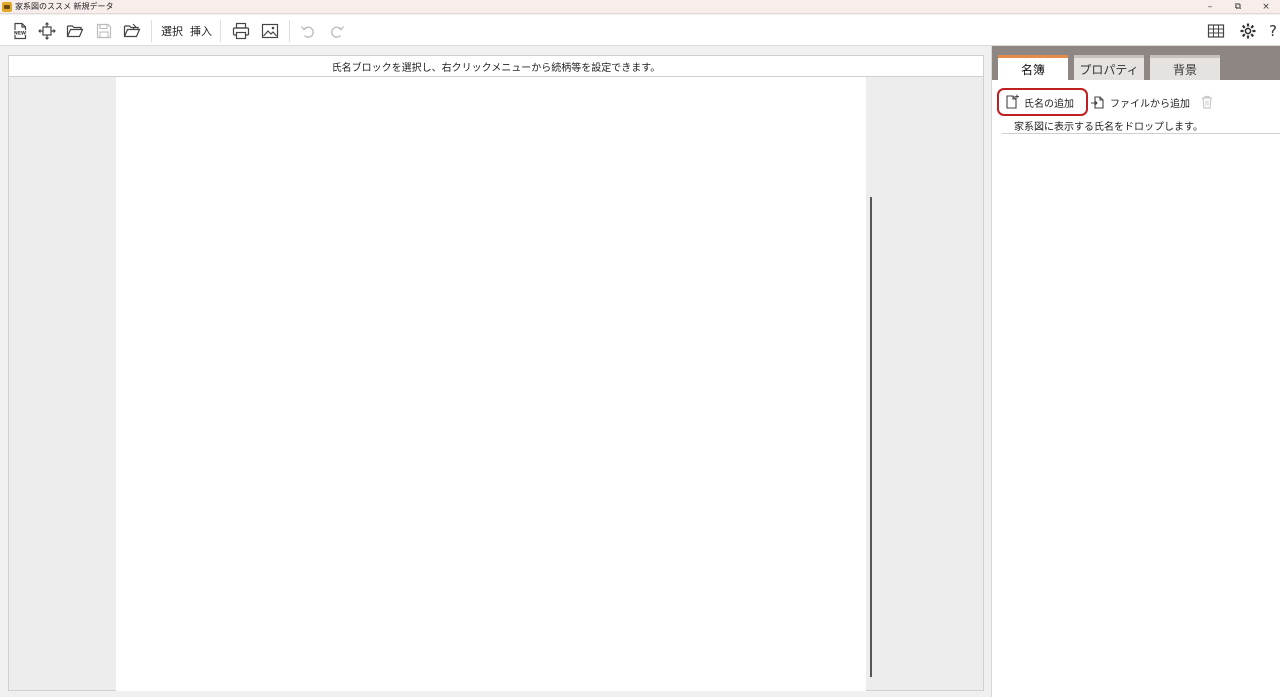  Describe the element at coordinates (1141, 126) in the screenshot. I see `roster-drop-hint: 家系図に表示する氏名をドロップします。` at that location.